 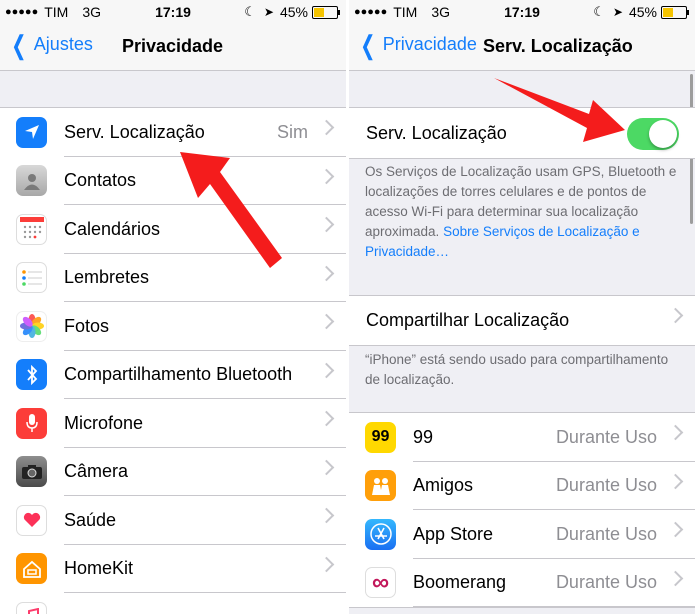 I want to click on homekit-icon, so click(x=31, y=569).